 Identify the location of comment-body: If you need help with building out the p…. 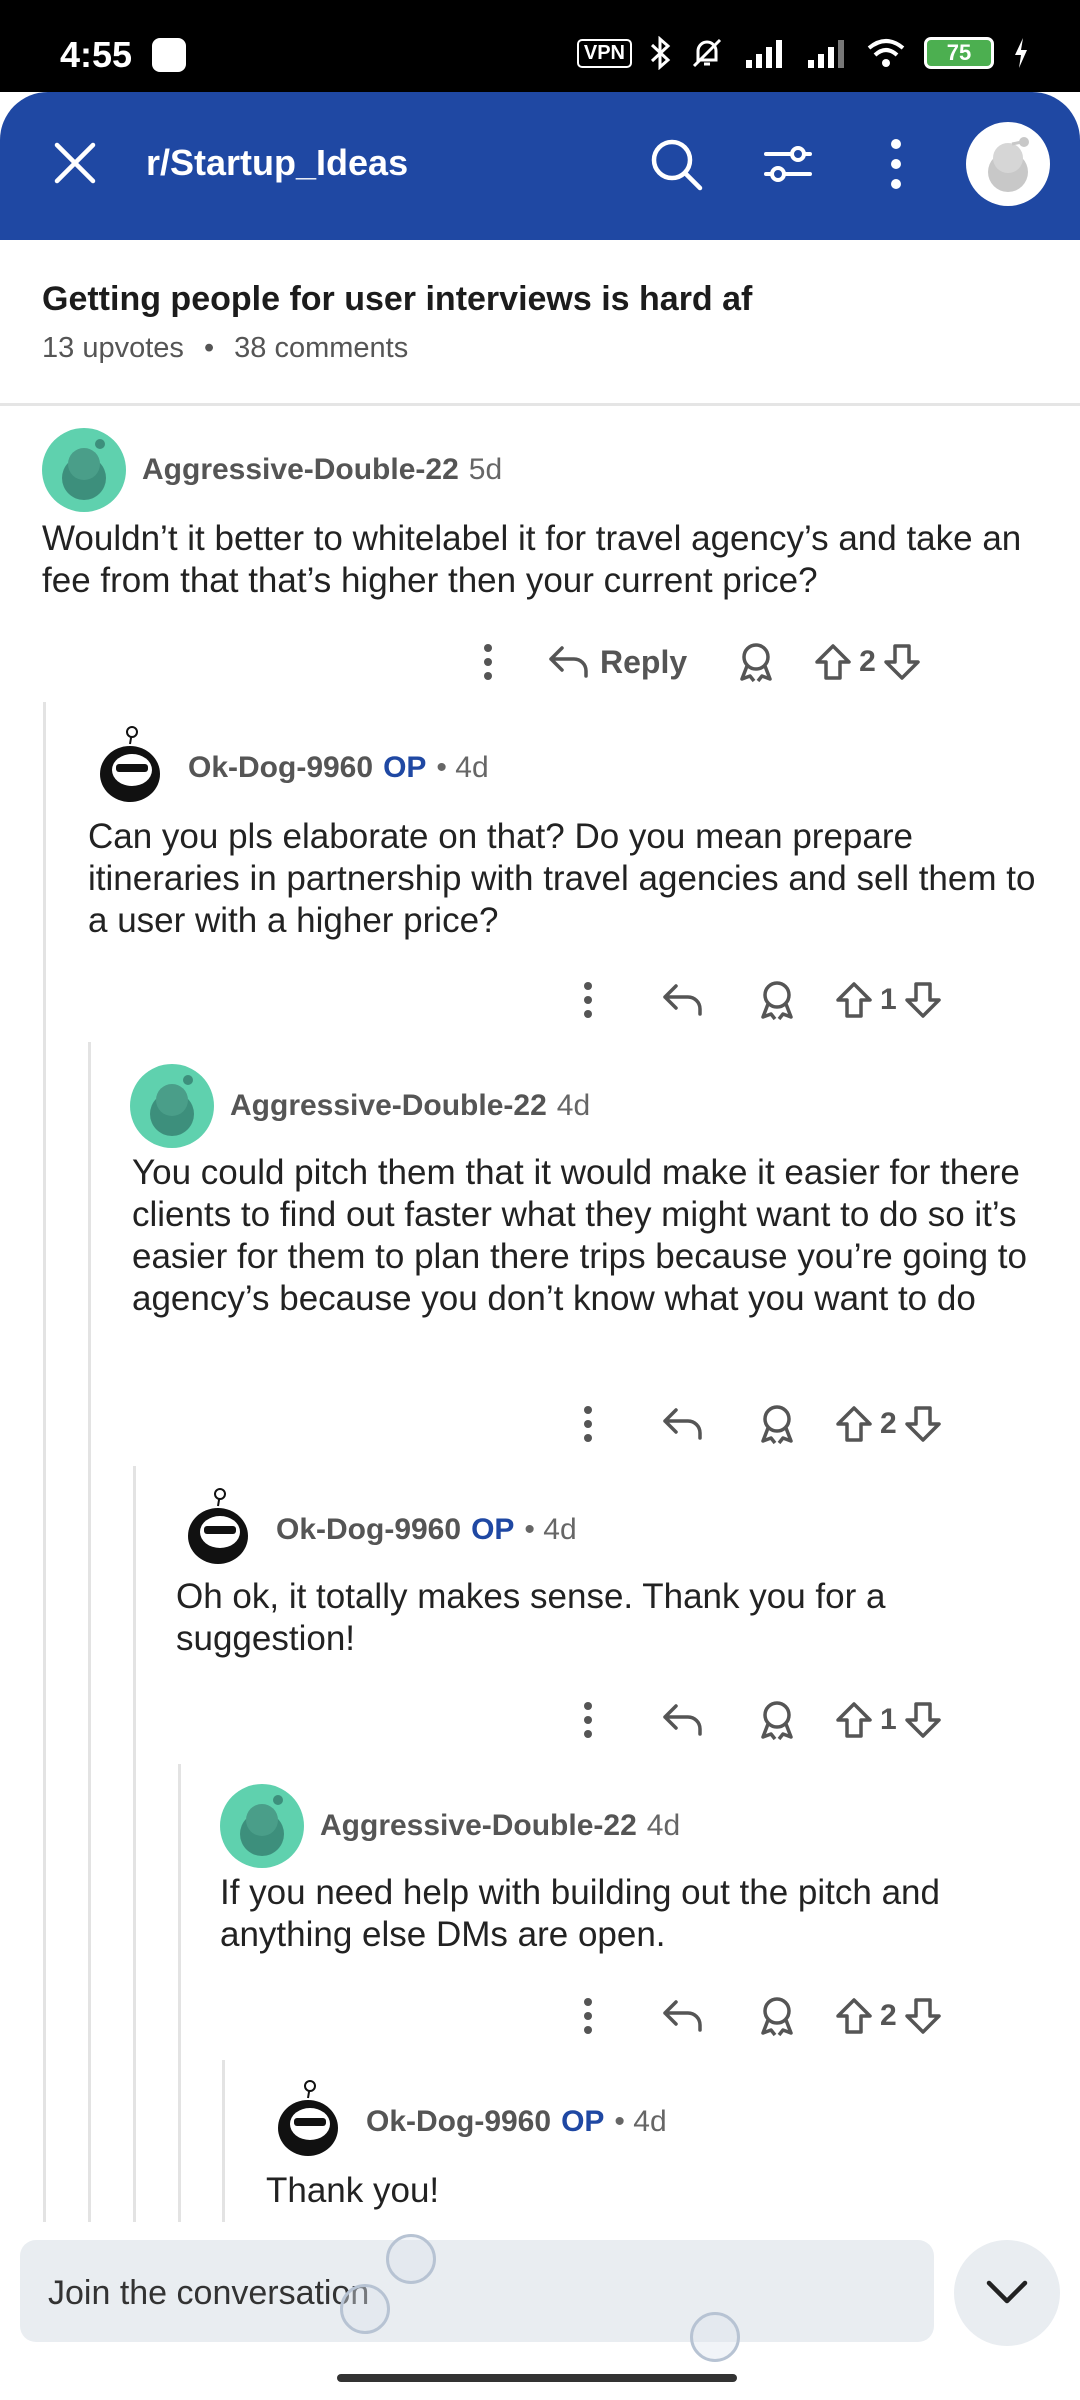
(580, 1913).